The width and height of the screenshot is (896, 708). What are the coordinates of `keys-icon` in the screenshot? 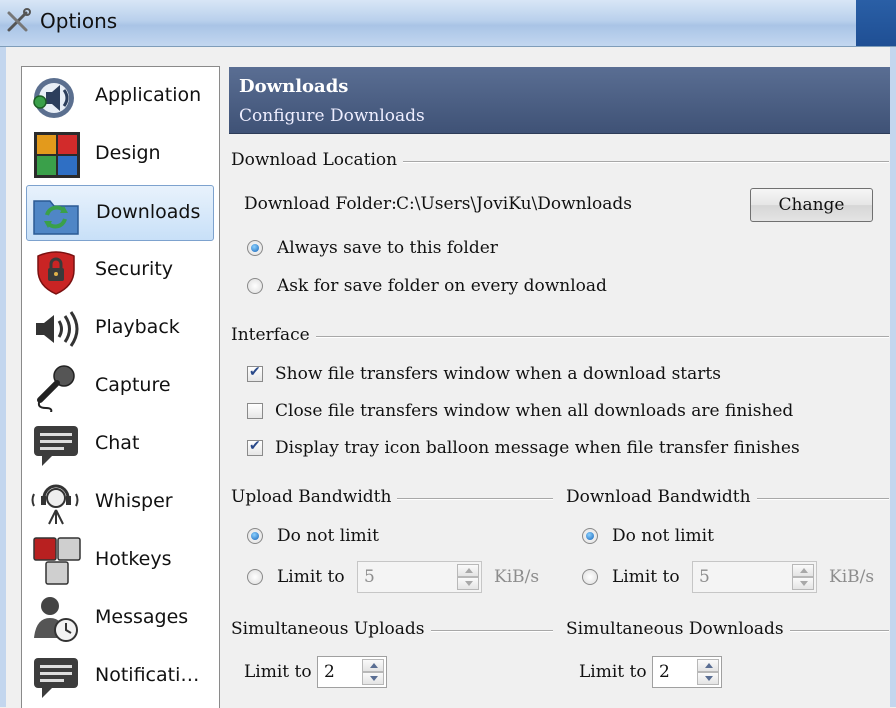 It's located at (57, 561).